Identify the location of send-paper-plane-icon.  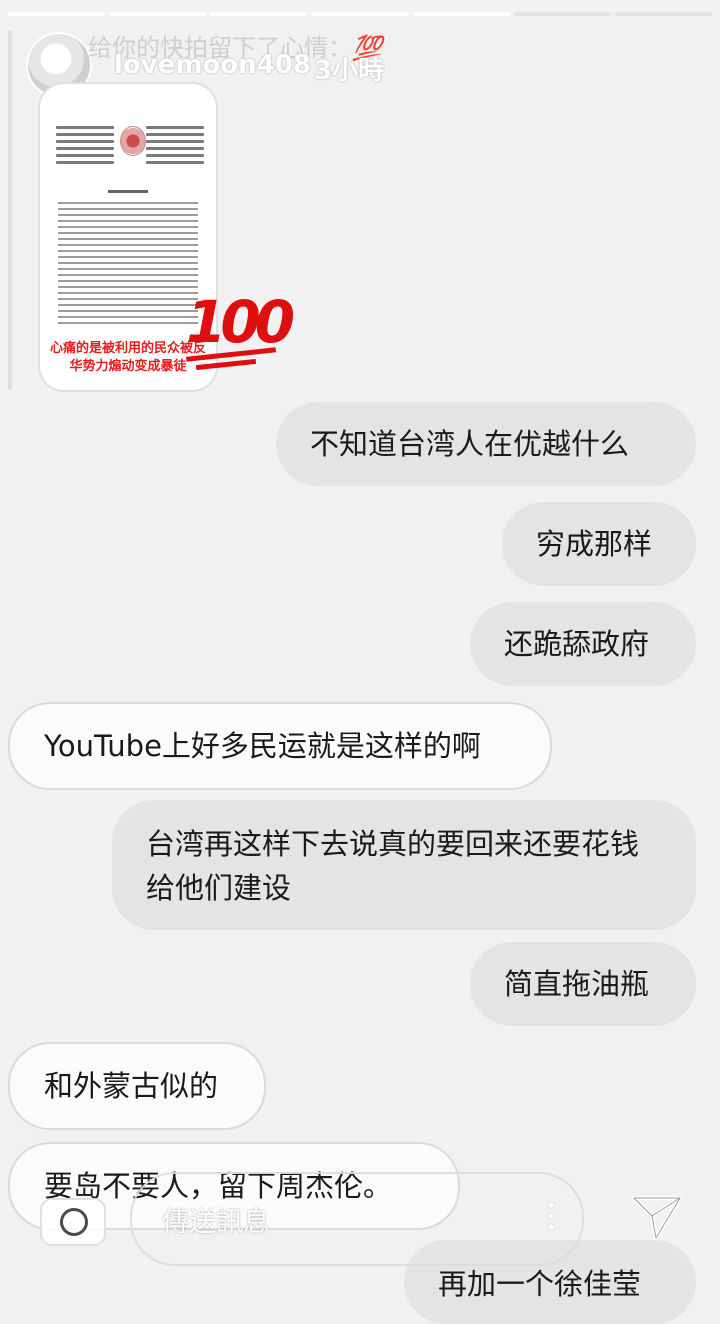
(657, 1217).